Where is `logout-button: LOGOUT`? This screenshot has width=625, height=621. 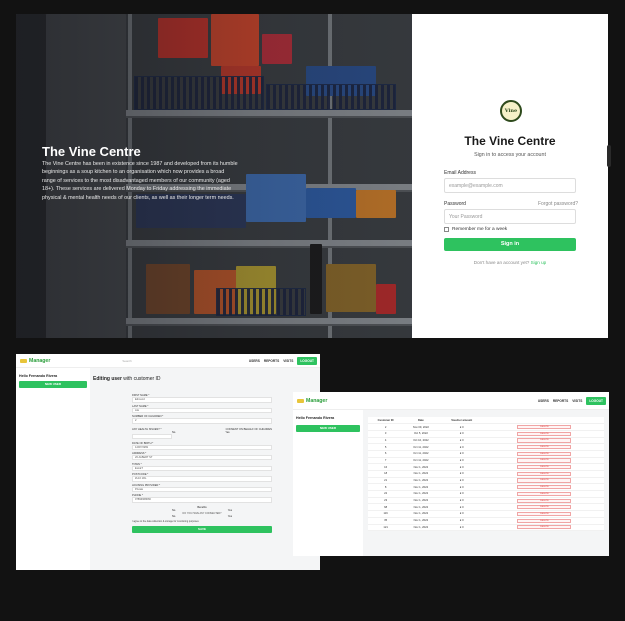
logout-button: LOGOUT is located at coordinates (307, 360).